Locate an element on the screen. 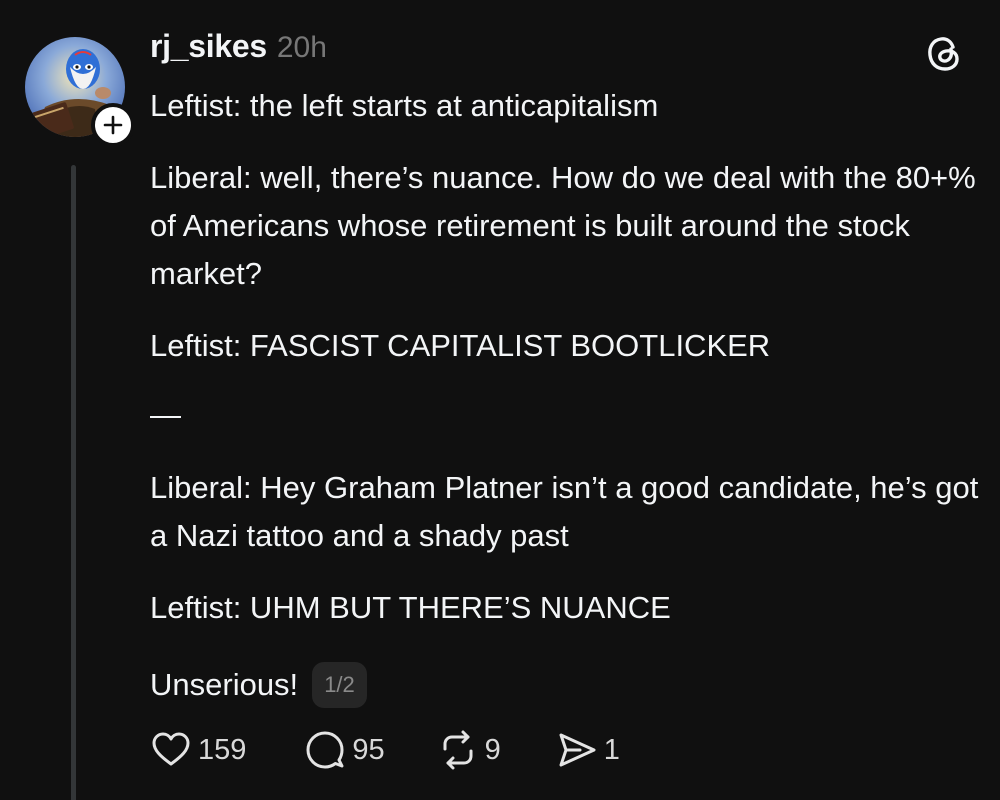 The image size is (1000, 800). action-bar: 159 95 9 1 is located at coordinates (385, 750).